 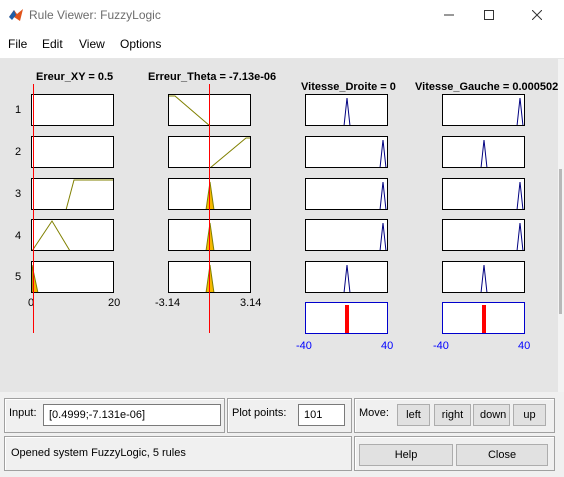 I want to click on close-button: Close, so click(x=502, y=455).